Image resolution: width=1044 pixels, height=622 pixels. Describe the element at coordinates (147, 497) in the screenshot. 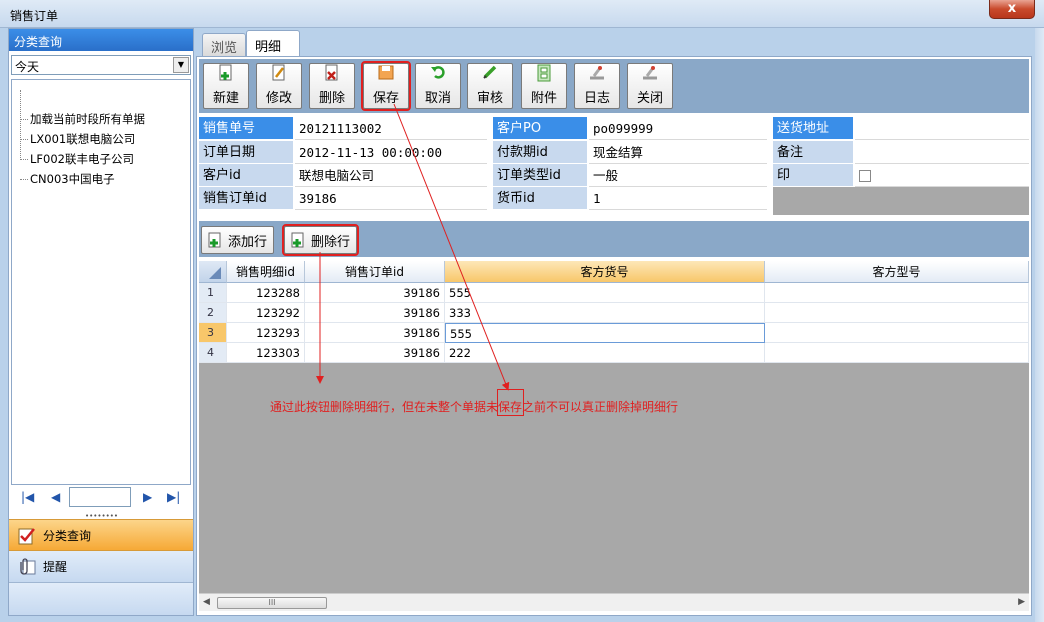

I see `next-page-icon: ▶` at that location.